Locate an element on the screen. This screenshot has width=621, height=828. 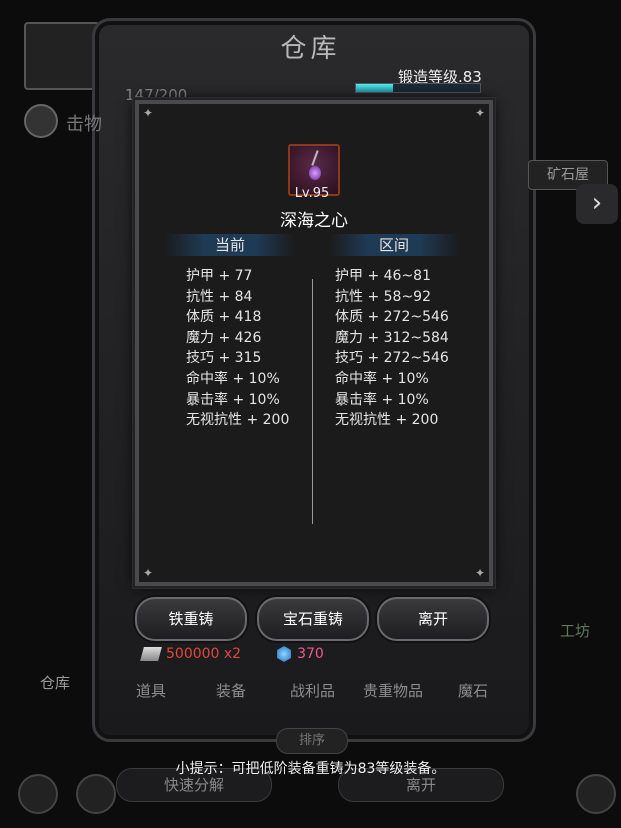
leave-button: 离开 is located at coordinates (433, 619).